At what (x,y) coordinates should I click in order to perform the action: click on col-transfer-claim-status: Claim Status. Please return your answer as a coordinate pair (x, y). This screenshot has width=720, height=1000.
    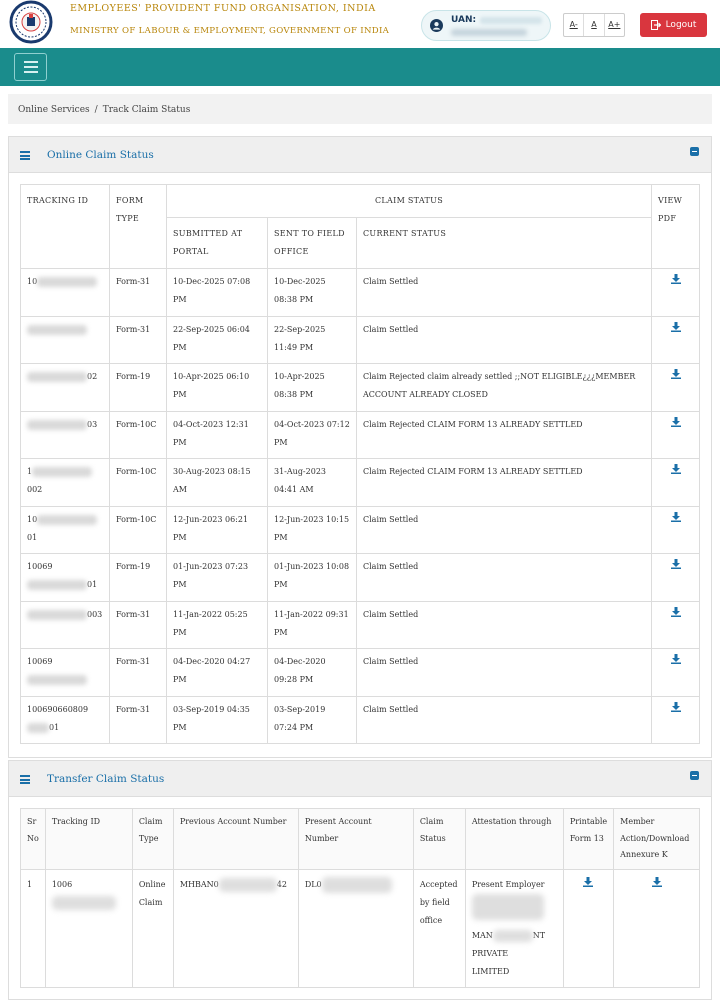
    Looking at the image, I should click on (439, 839).